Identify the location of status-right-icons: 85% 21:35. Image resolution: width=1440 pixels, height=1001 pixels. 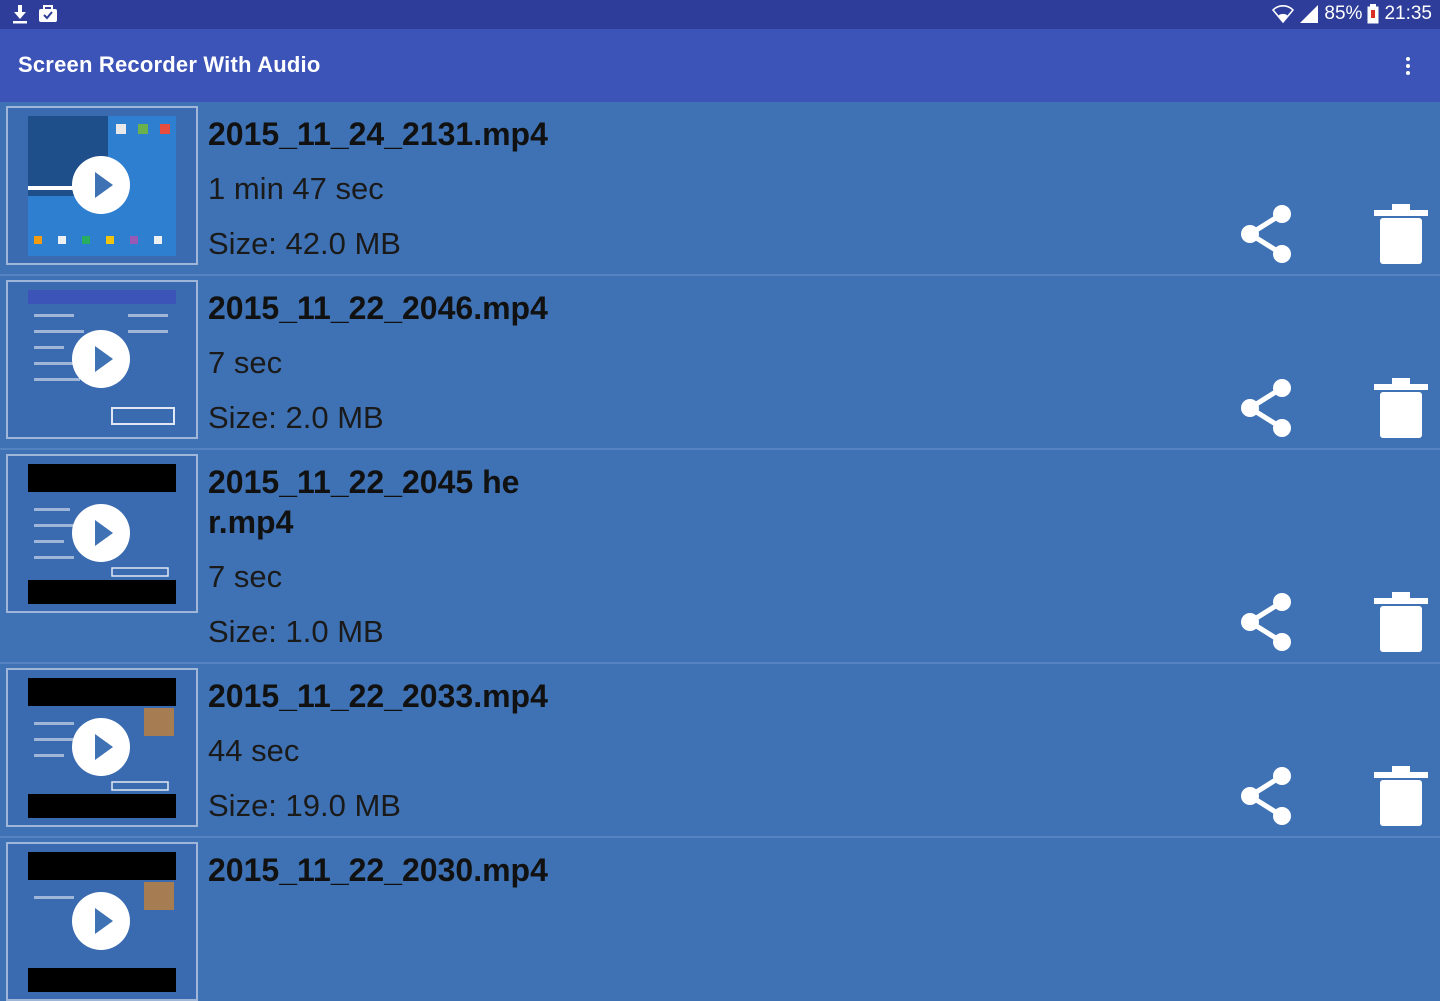
(1352, 14).